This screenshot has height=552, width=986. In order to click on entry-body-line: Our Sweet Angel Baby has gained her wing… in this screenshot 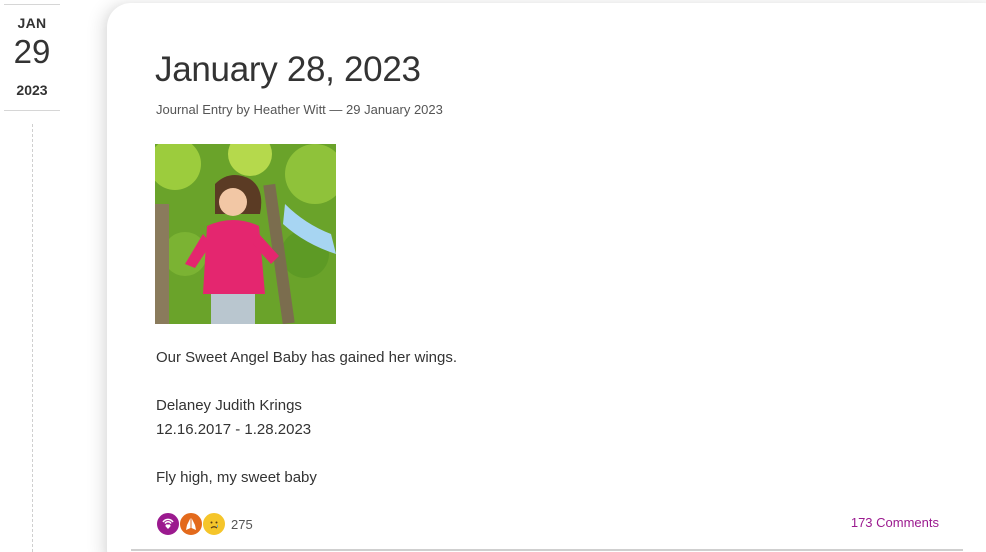, I will do `click(307, 357)`.